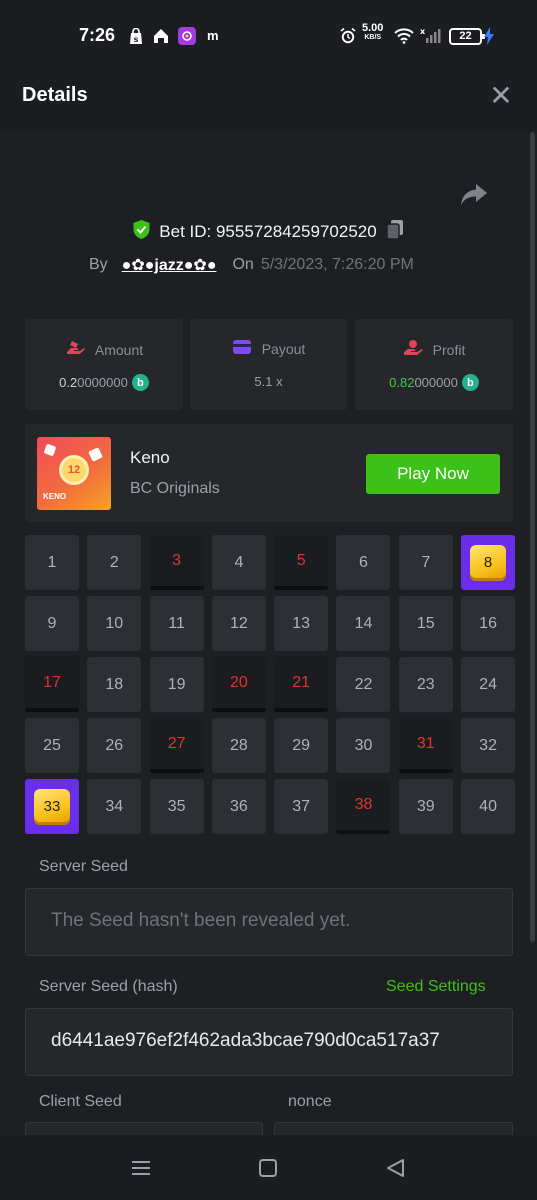 This screenshot has width=537, height=1200. Describe the element at coordinates (55, 496) in the screenshot. I see `thumb-label: KENO` at that location.